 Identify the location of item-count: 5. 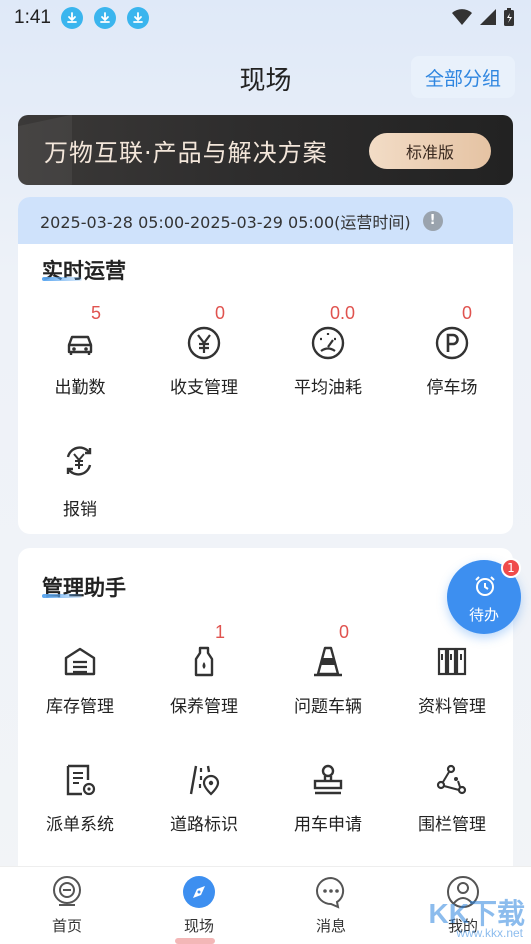
(96, 313).